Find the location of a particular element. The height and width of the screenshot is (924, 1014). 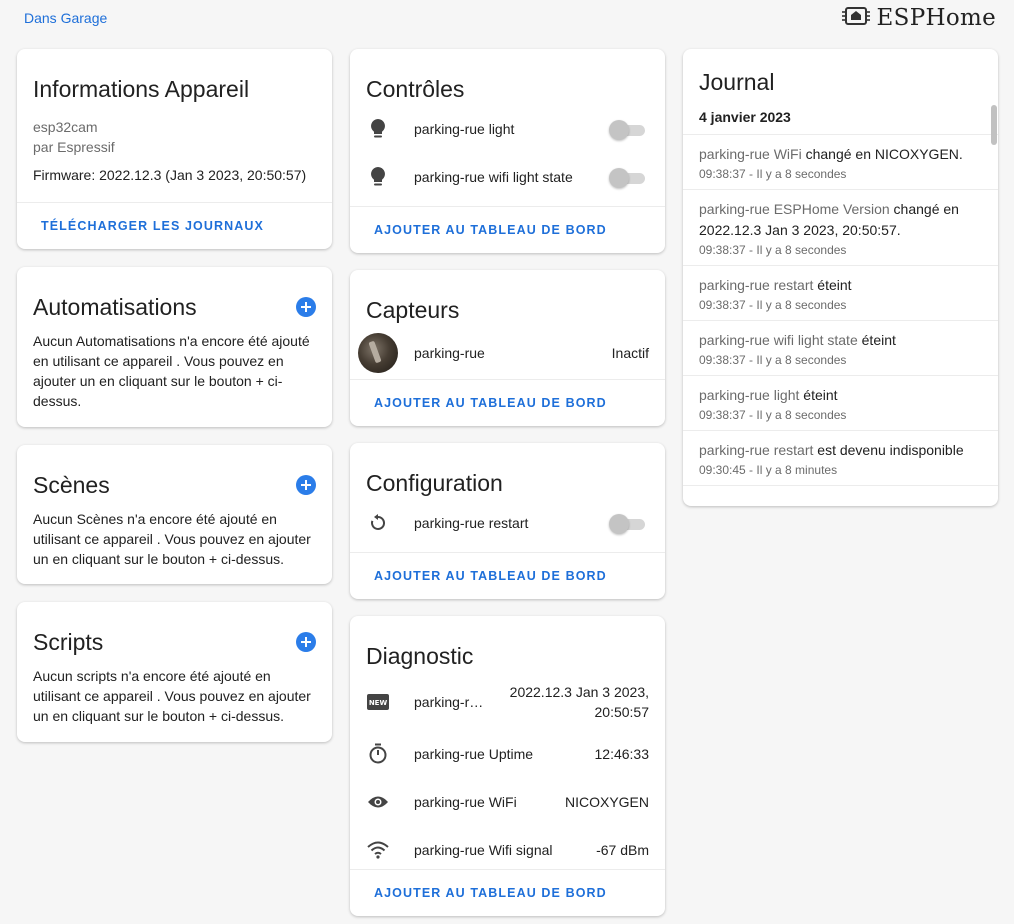

entity-row: parking-rue Wifi signal -67 dBm is located at coordinates (507, 850).